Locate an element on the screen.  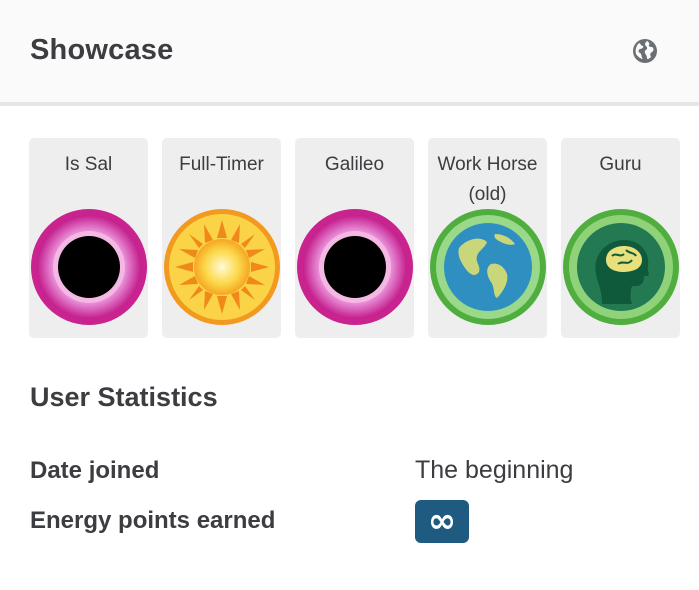
badge-work-horse-old: Work Horse (old) is located at coordinates (487, 238).